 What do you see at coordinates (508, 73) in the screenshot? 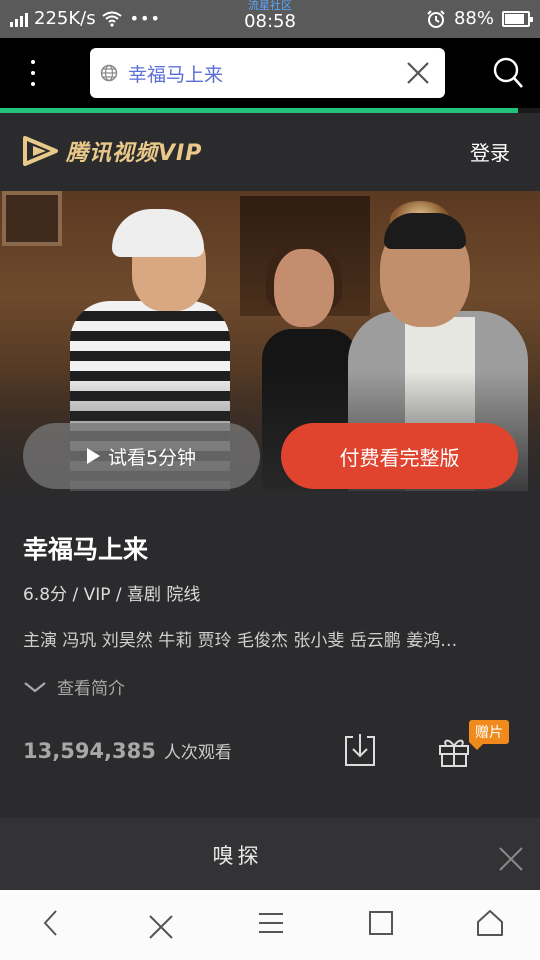
I see `search-icon` at bounding box center [508, 73].